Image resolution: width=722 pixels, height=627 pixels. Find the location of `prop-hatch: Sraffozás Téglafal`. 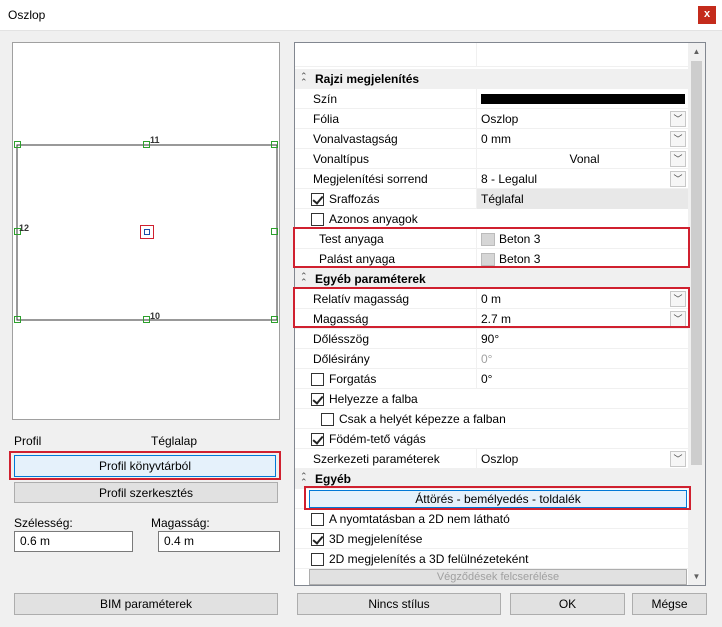

prop-hatch: Sraffozás Téglafal is located at coordinates (491, 199).